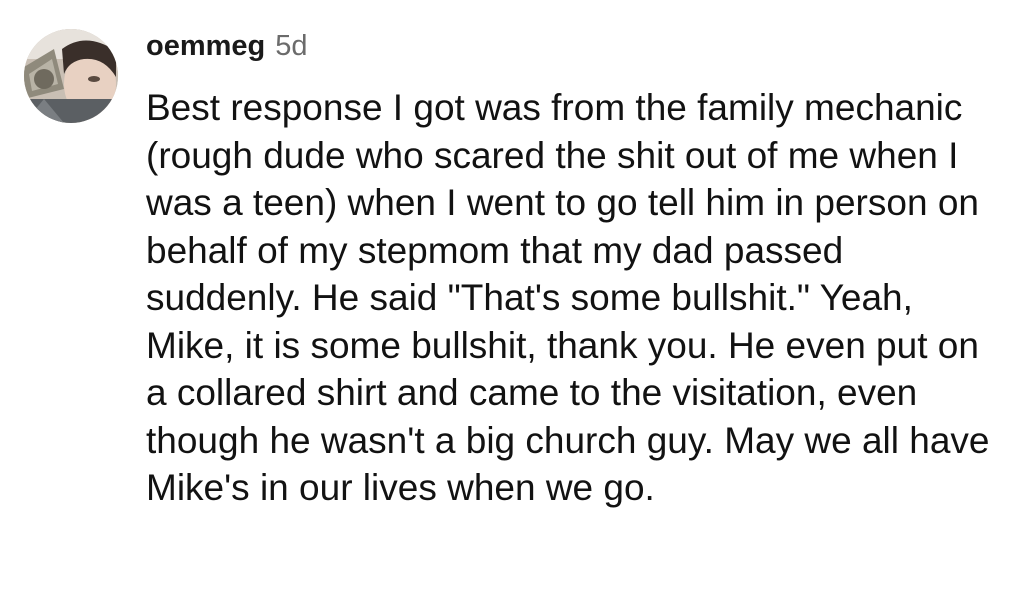  I want to click on comment-header: oemmeg 5d, so click(227, 46).